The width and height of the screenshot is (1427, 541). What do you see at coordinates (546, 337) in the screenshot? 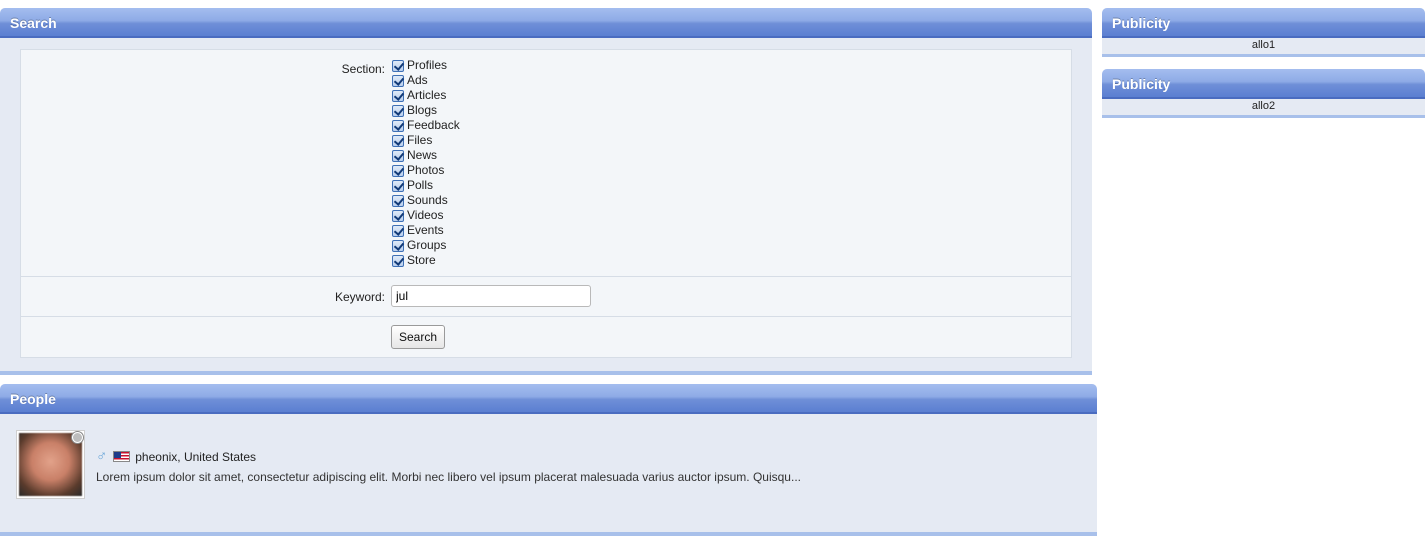
I see `submit-row: Search` at bounding box center [546, 337].